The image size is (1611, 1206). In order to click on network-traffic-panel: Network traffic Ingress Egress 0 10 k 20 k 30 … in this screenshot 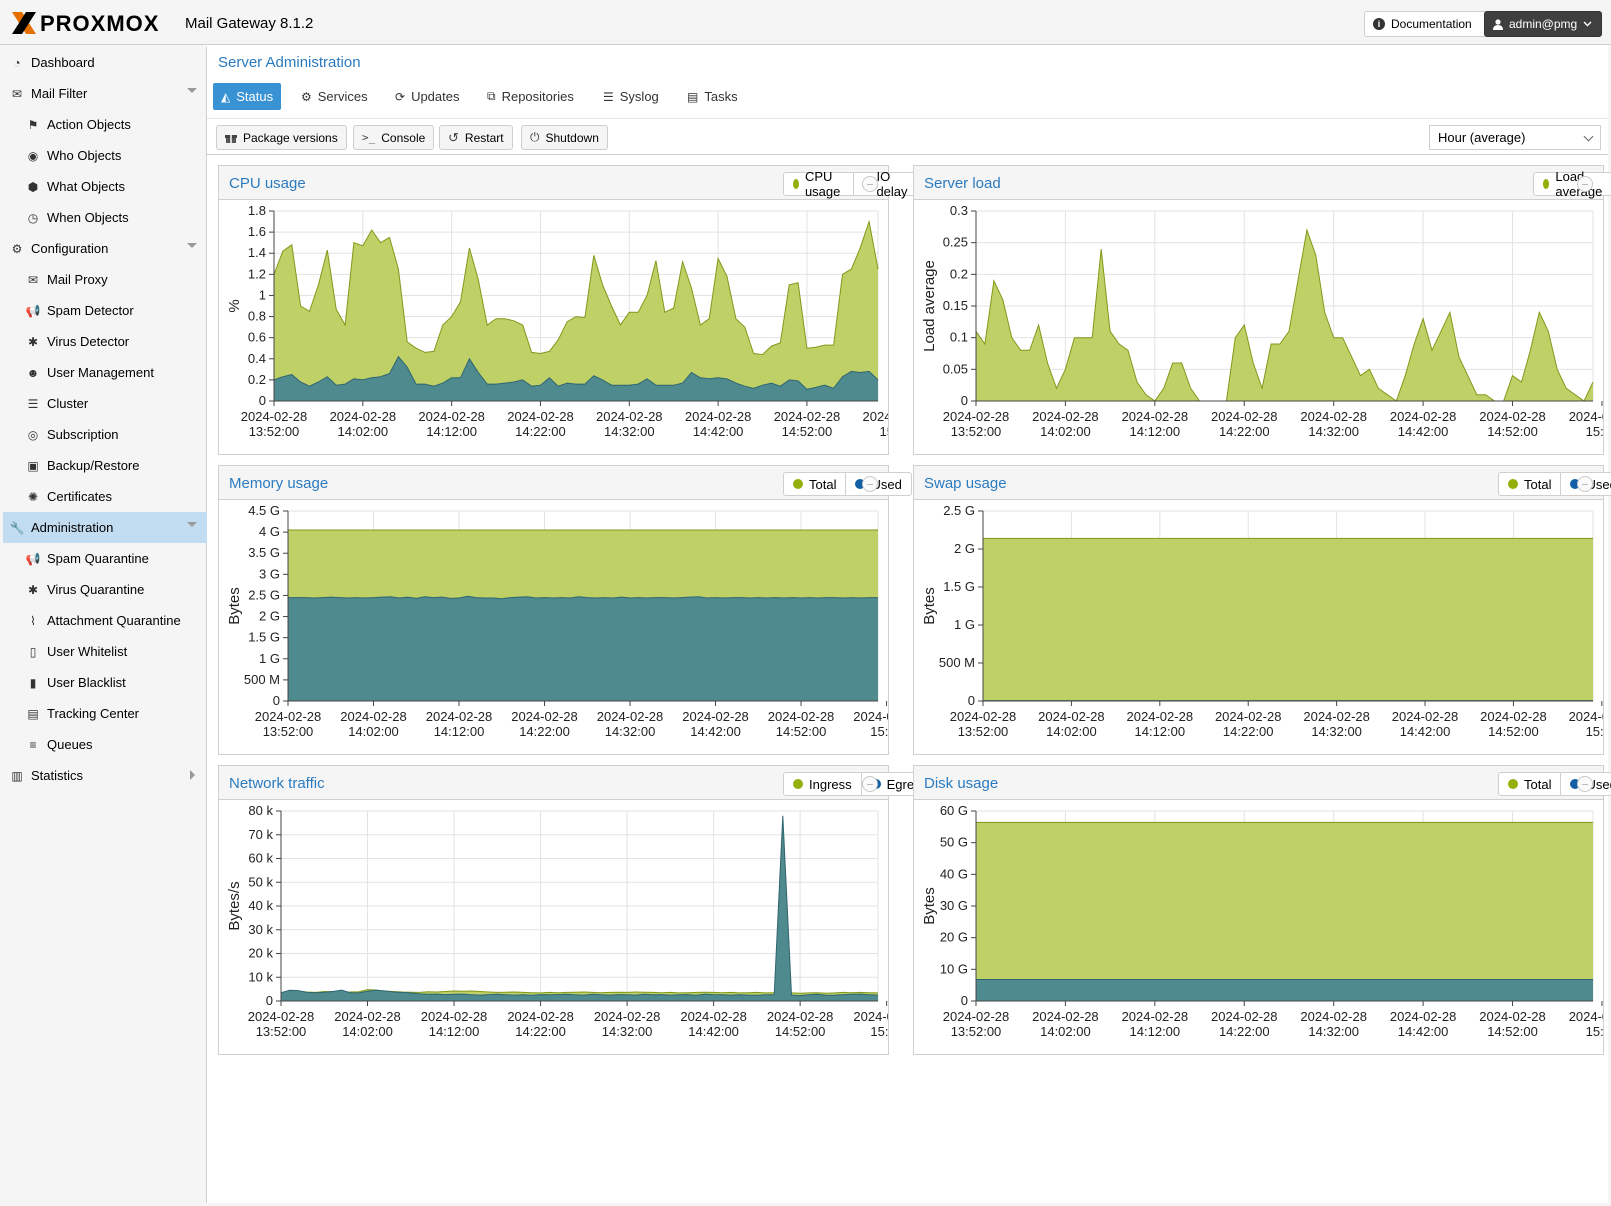, I will do `click(578, 910)`.